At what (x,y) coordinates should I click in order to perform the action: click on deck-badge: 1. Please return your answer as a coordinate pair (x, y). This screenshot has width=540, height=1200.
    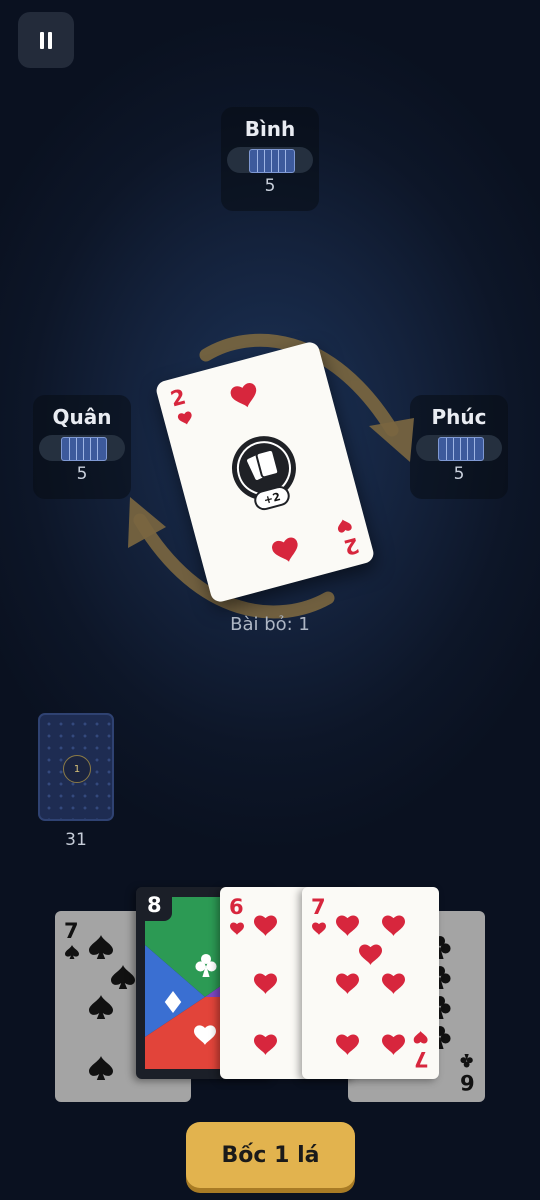
    Looking at the image, I should click on (77, 769).